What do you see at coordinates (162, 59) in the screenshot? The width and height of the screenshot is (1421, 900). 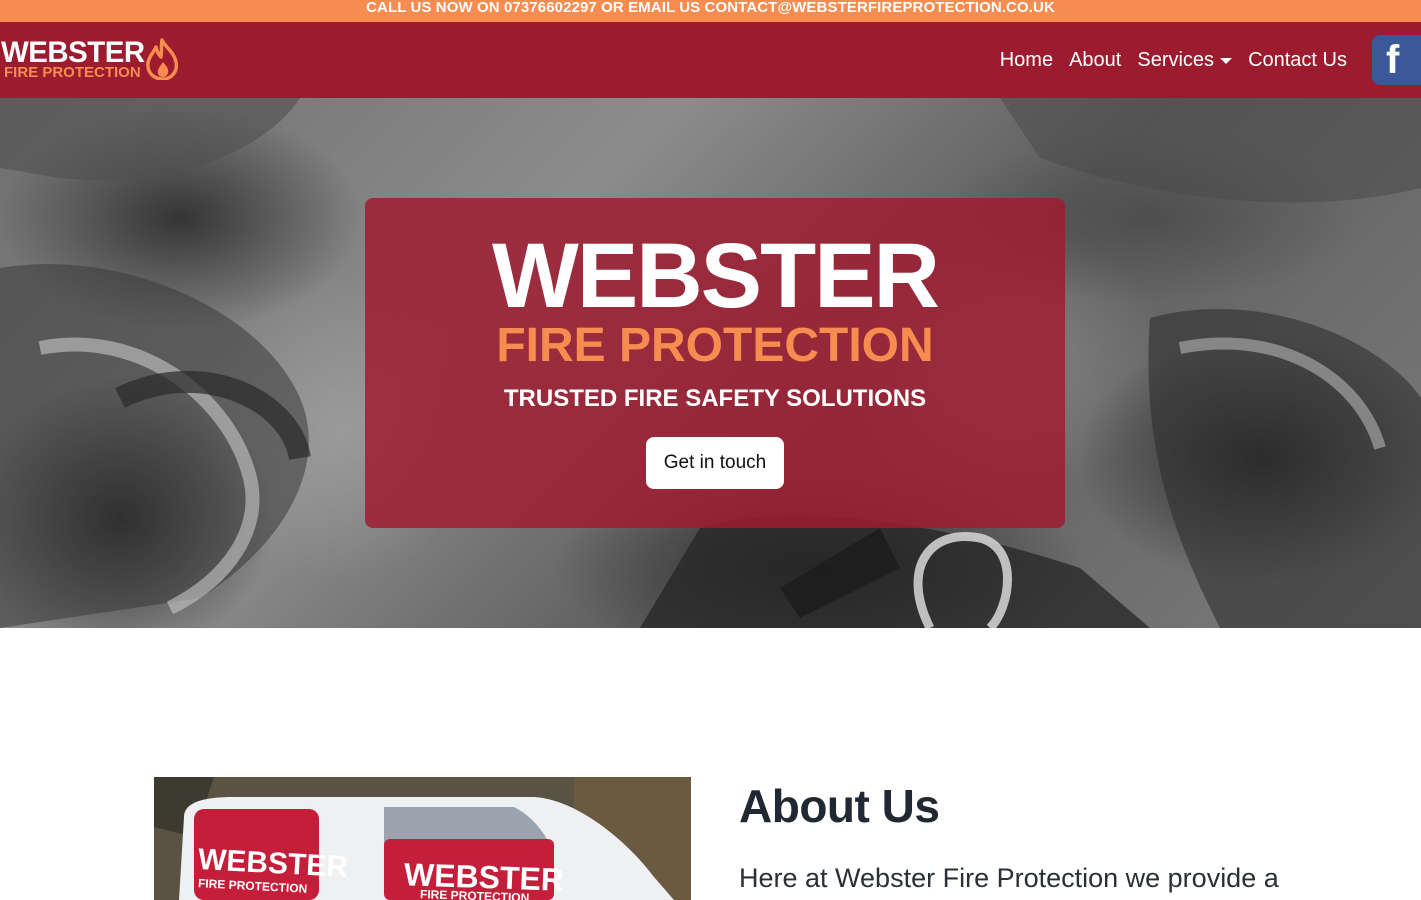 I see `flame-icon` at bounding box center [162, 59].